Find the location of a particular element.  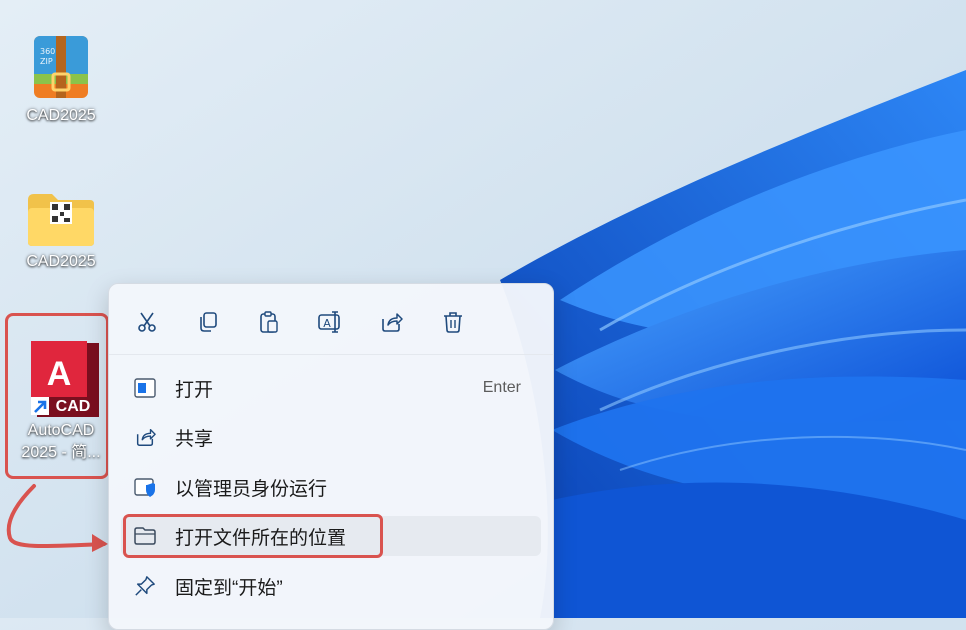

paste-button is located at coordinates (269, 322).